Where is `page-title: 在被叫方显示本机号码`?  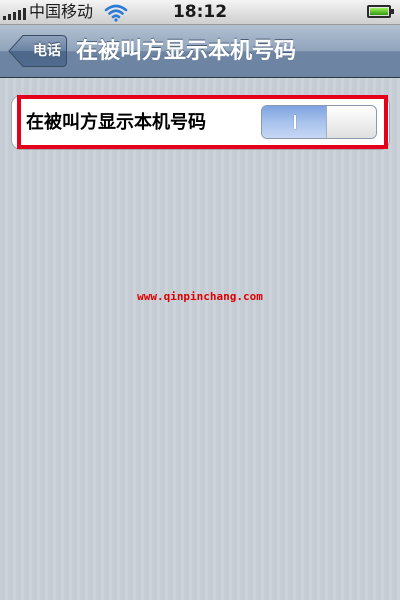
page-title: 在被叫方显示本机号码 is located at coordinates (186, 51).